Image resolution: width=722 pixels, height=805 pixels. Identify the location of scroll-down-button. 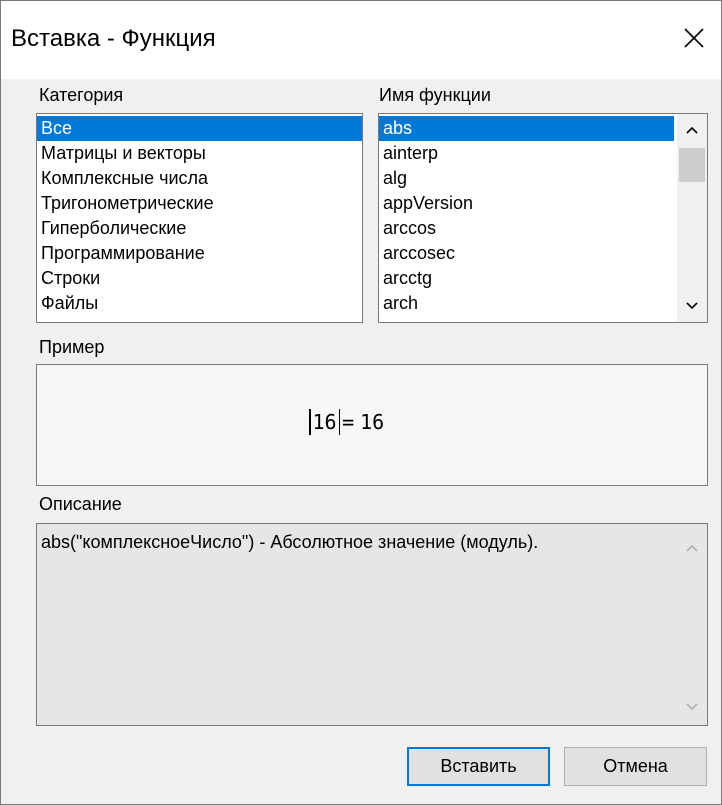
(692, 306).